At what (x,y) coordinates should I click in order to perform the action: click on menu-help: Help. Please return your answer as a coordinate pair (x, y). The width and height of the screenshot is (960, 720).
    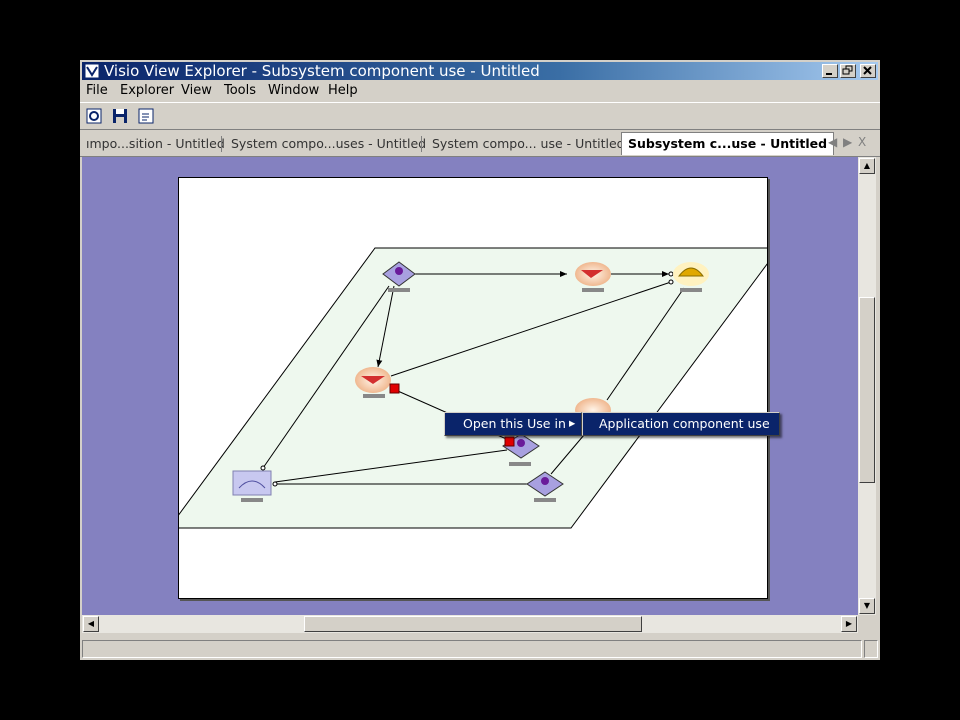
    Looking at the image, I should click on (343, 90).